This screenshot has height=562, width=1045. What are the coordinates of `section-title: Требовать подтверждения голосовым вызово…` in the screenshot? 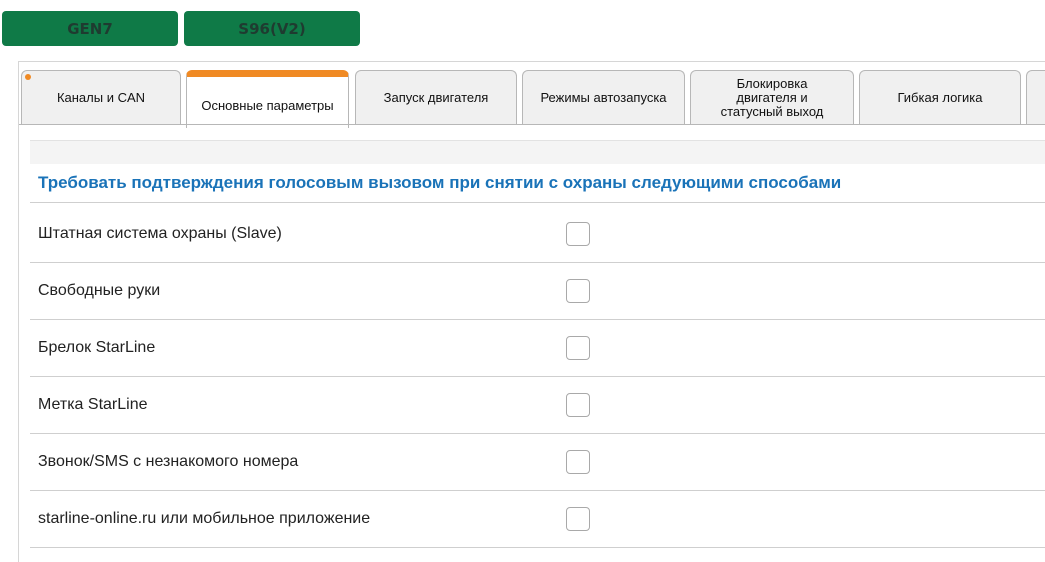 It's located at (440, 182).